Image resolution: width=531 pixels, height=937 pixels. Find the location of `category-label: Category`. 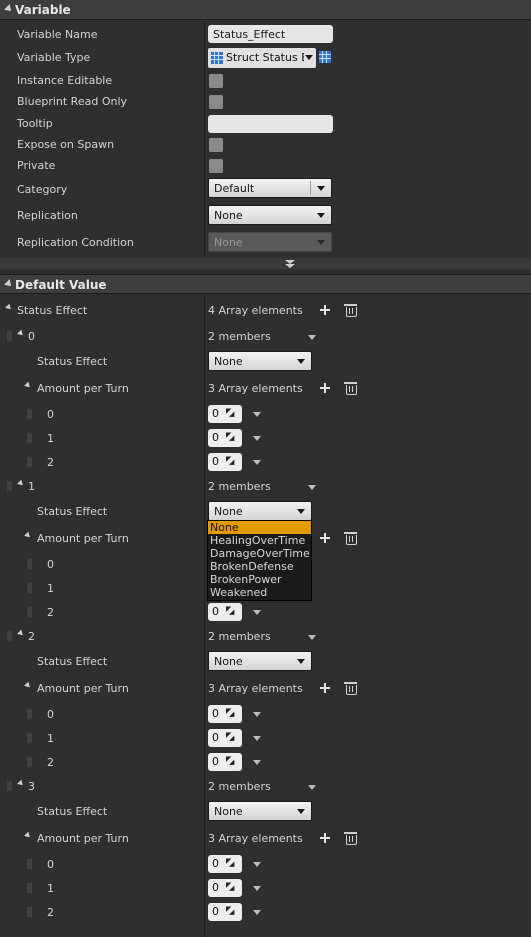

category-label: Category is located at coordinates (42, 189).